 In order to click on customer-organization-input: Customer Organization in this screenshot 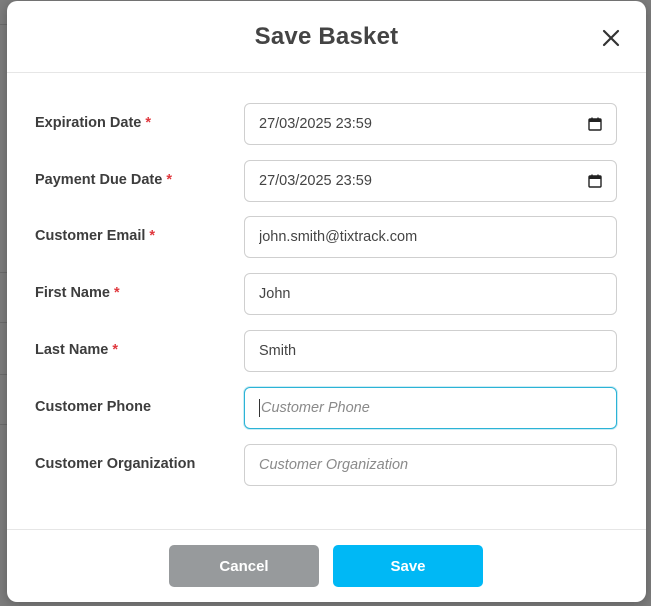, I will do `click(430, 465)`.